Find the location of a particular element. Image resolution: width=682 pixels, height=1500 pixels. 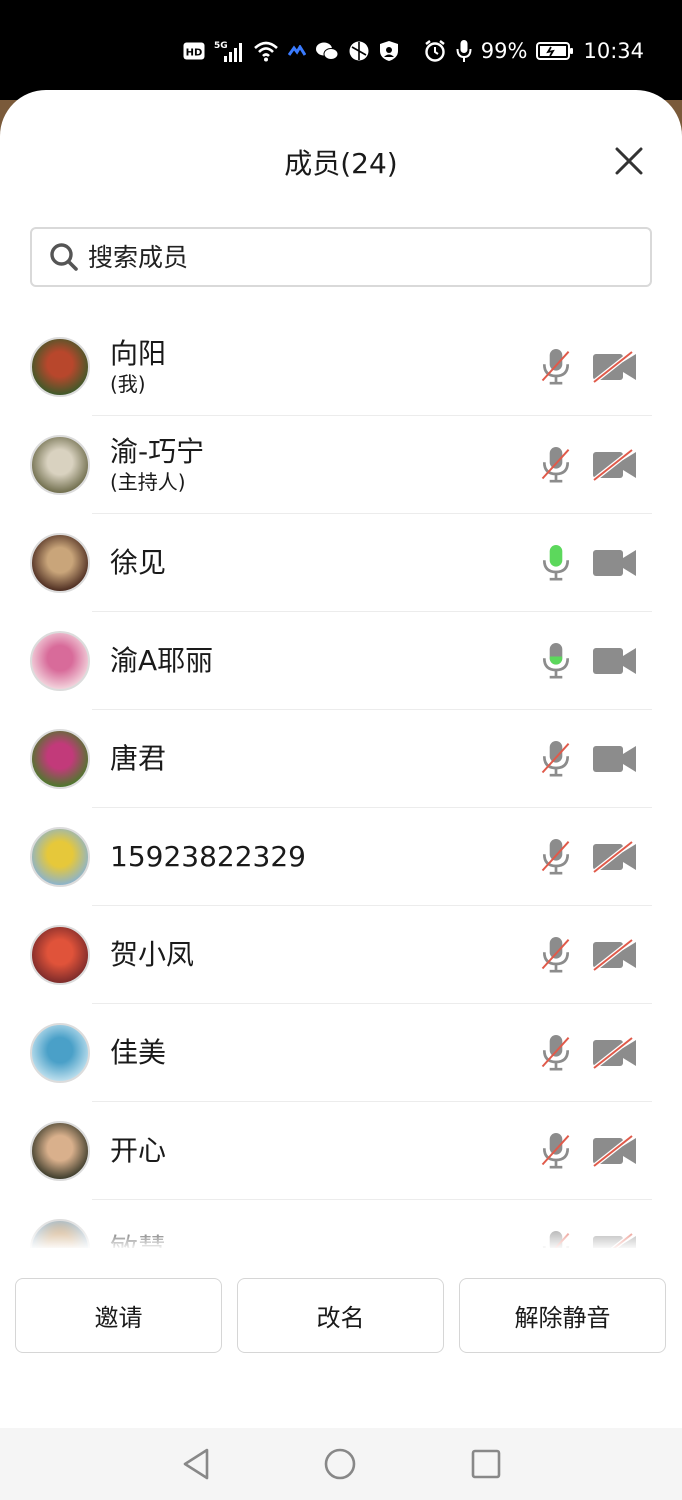

member-name: 15923822329 is located at coordinates (208, 856).